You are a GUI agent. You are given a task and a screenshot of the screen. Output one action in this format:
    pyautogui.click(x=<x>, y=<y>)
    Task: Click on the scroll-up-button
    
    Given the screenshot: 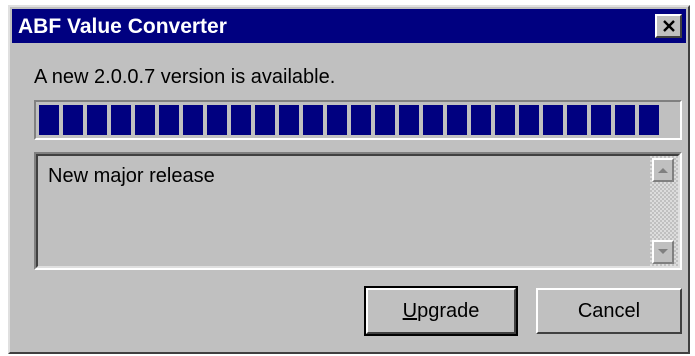 What is the action you would take?
    pyautogui.click(x=663, y=170)
    